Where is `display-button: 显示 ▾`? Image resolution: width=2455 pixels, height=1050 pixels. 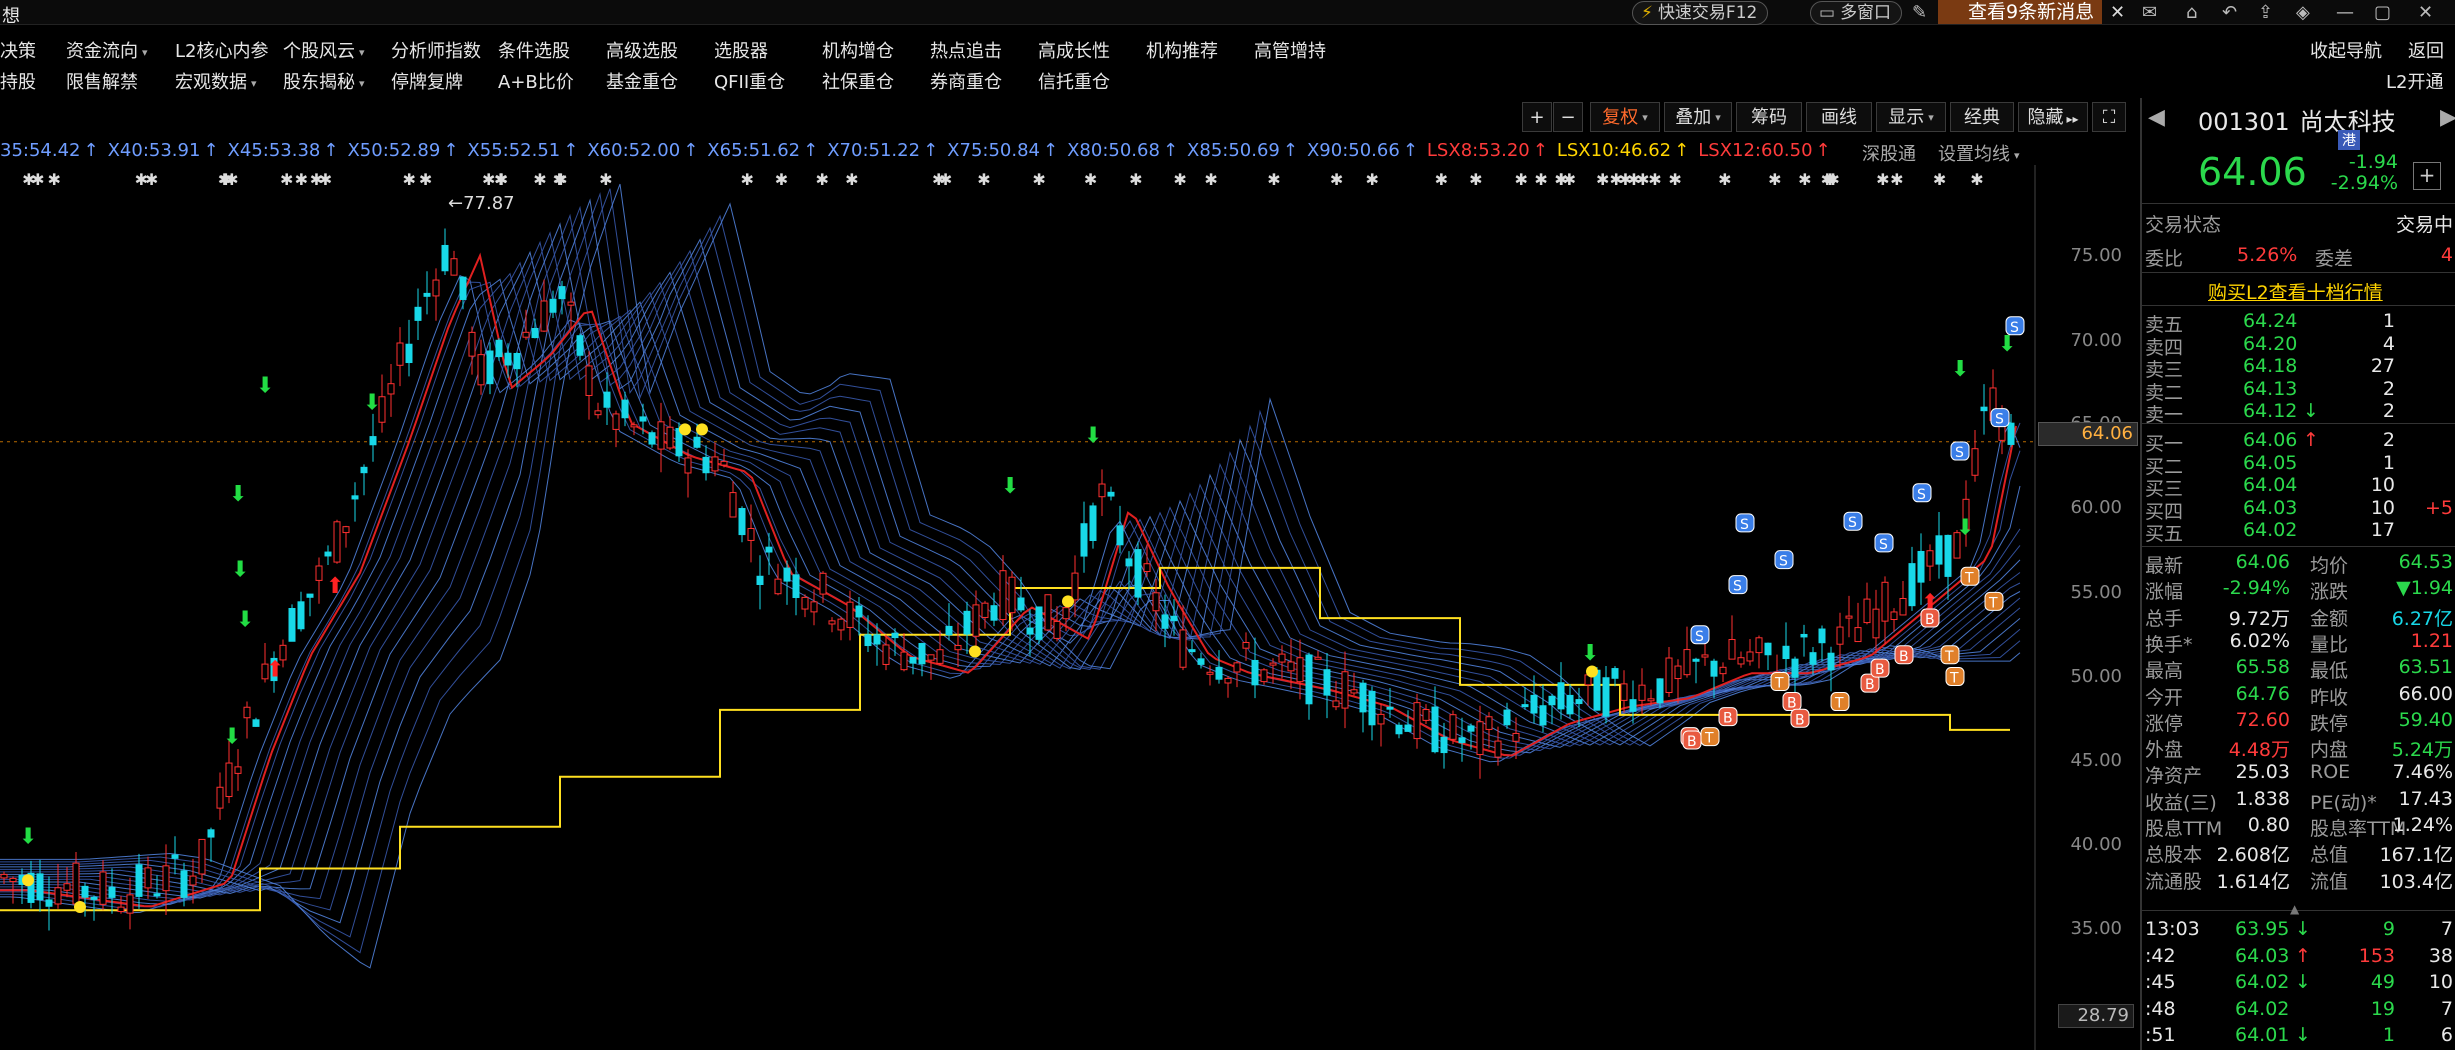
display-button: 显示 ▾ is located at coordinates (1911, 117).